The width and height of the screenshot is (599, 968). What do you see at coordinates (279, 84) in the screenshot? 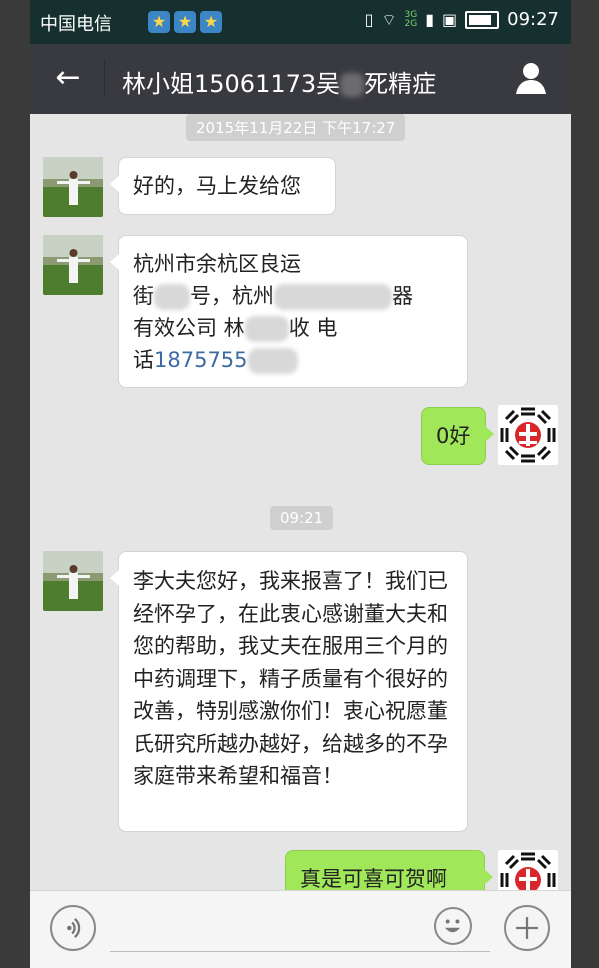
I see `chat-title: 林小姐15061173吴 死精症` at bounding box center [279, 84].